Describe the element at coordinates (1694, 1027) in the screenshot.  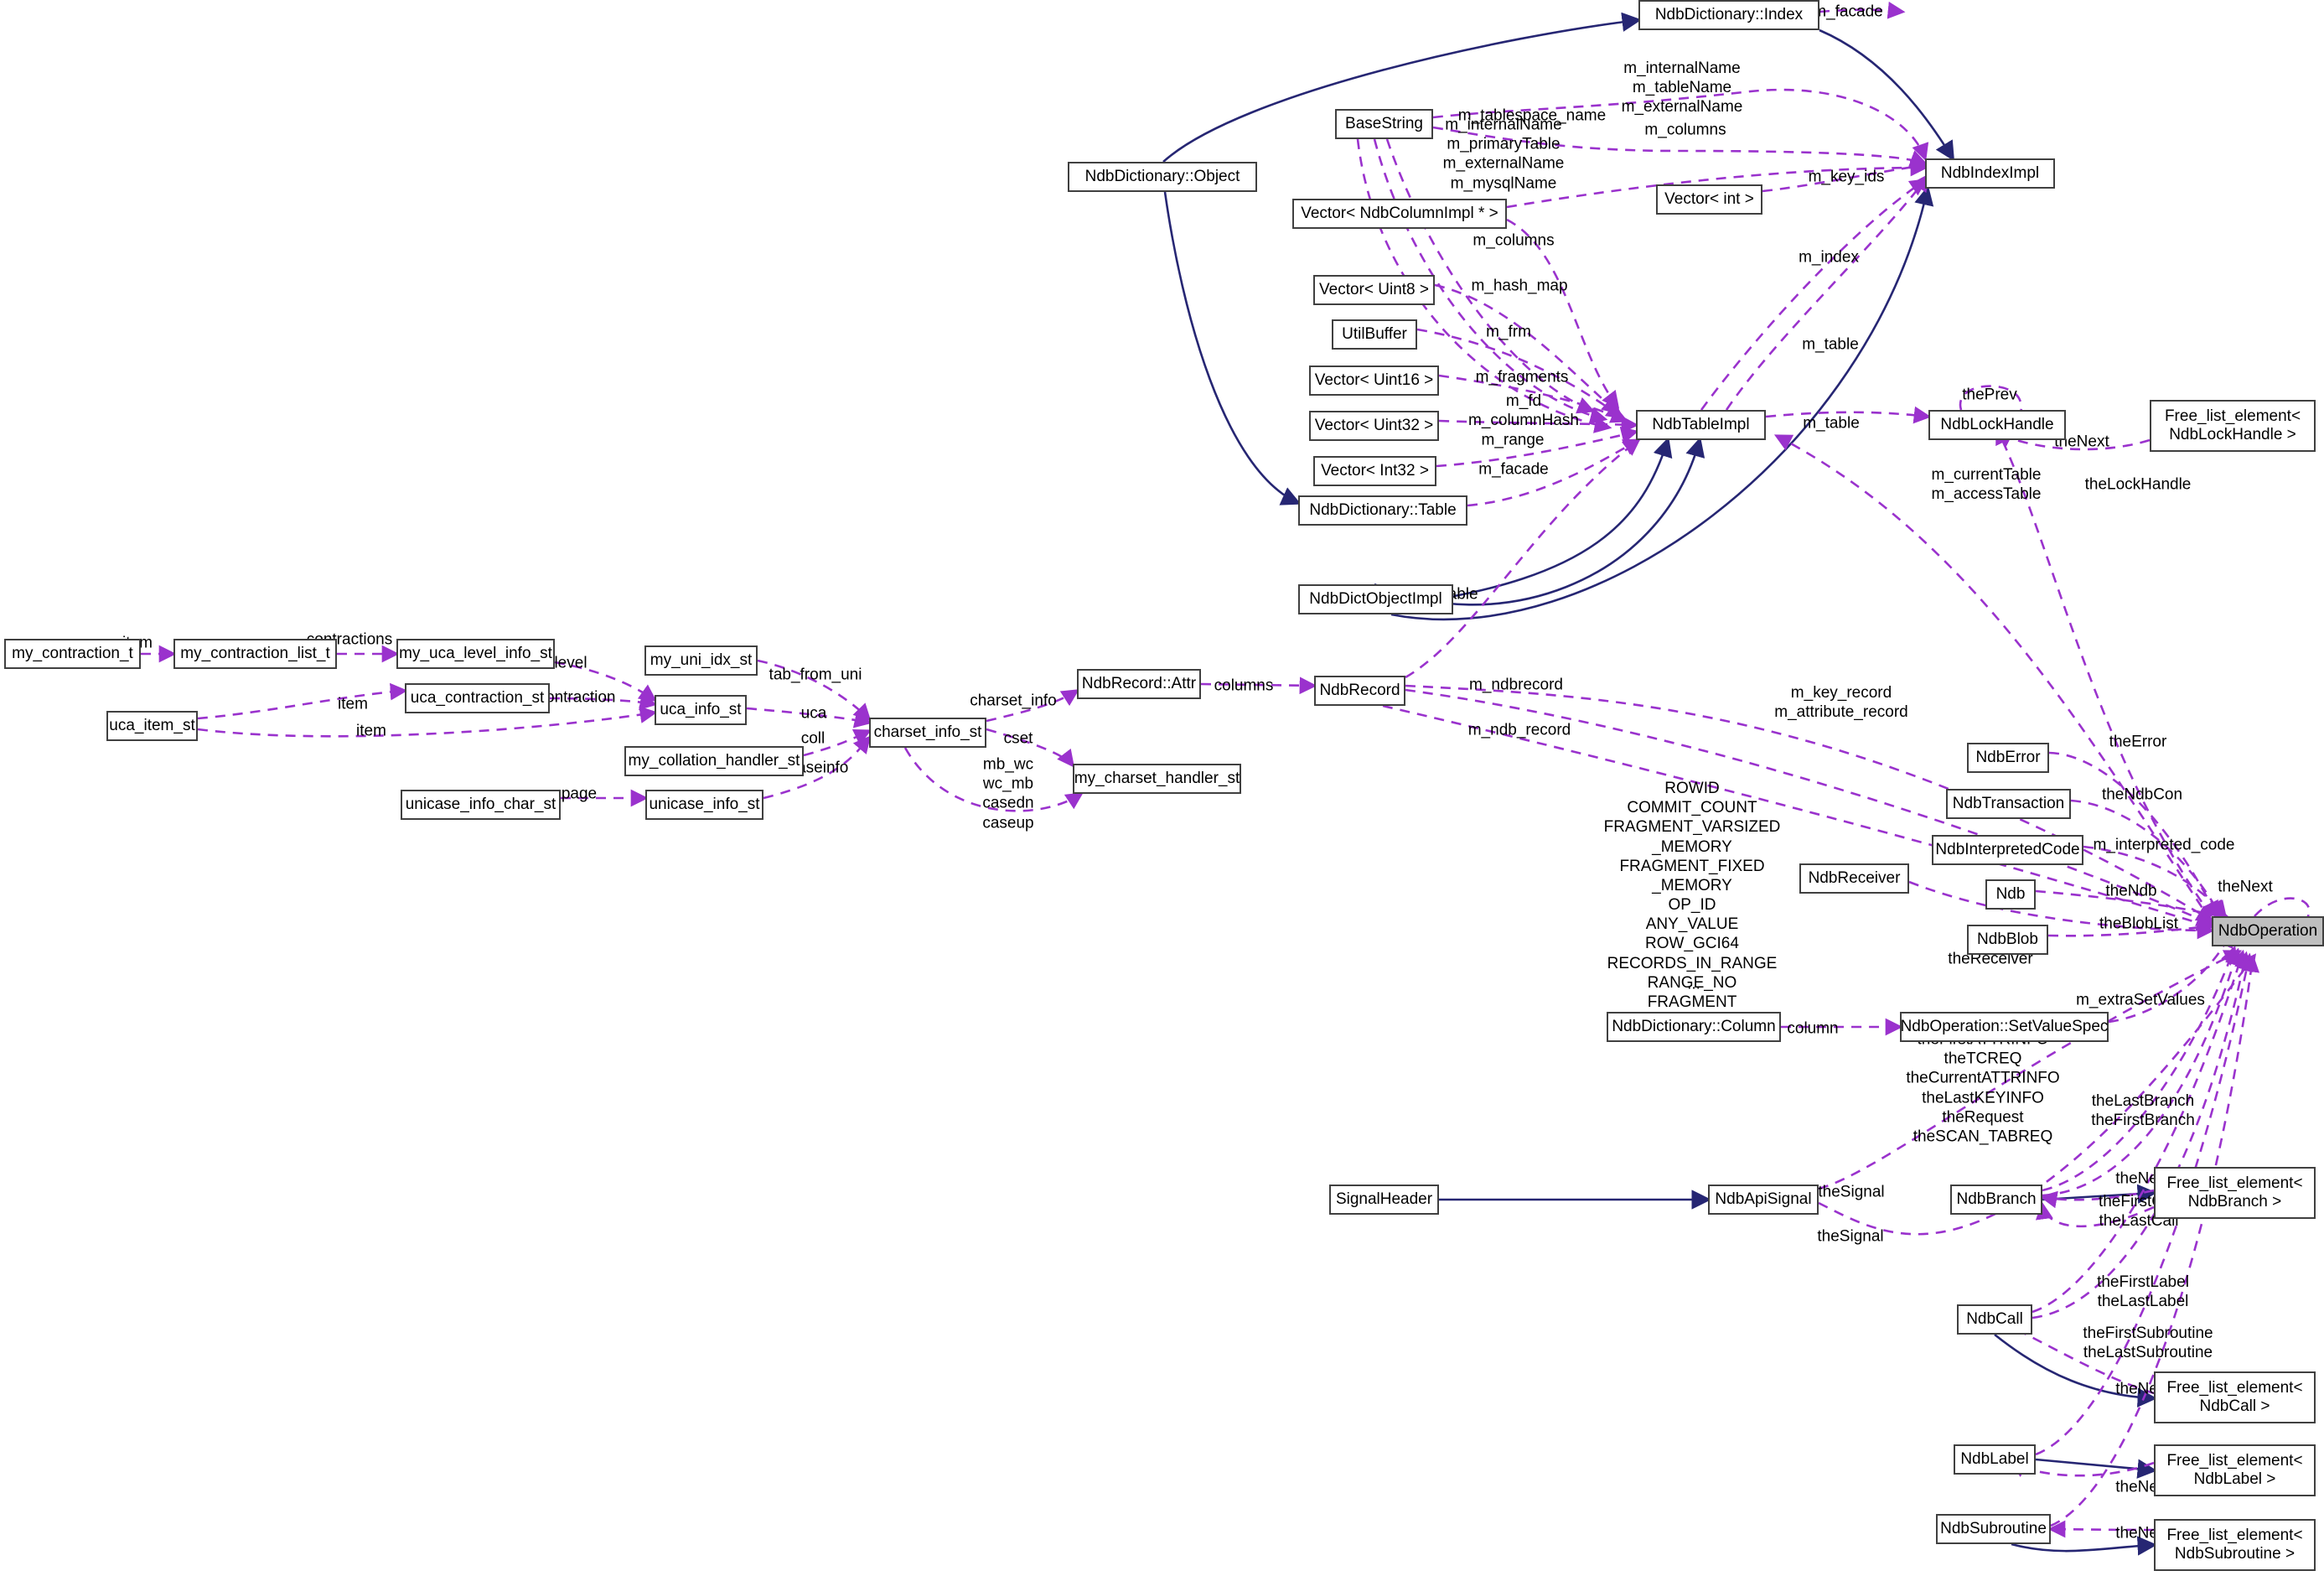
I see `class-node-ndbdictionary-column: NdbDictionary::Column` at that location.